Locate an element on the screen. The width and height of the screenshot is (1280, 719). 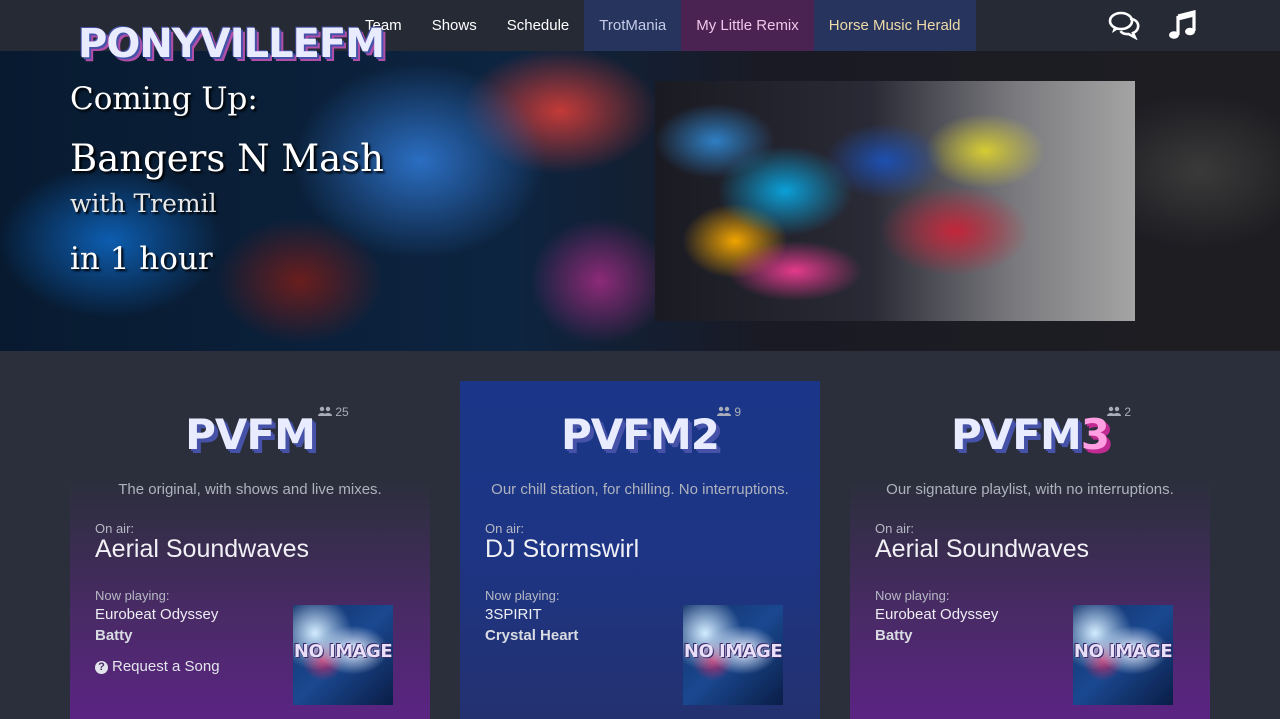
question-circle-icon: ? is located at coordinates (101, 667).